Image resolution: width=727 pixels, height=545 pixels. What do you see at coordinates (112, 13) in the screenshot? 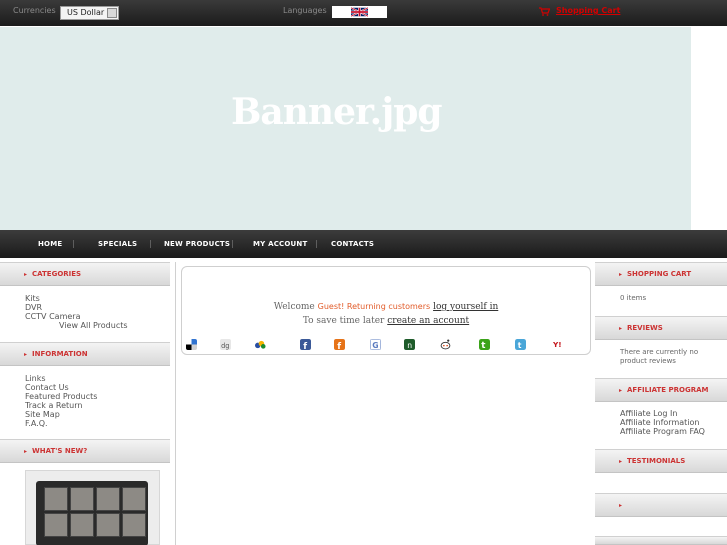
I see `dropdown-arrow-icon` at bounding box center [112, 13].